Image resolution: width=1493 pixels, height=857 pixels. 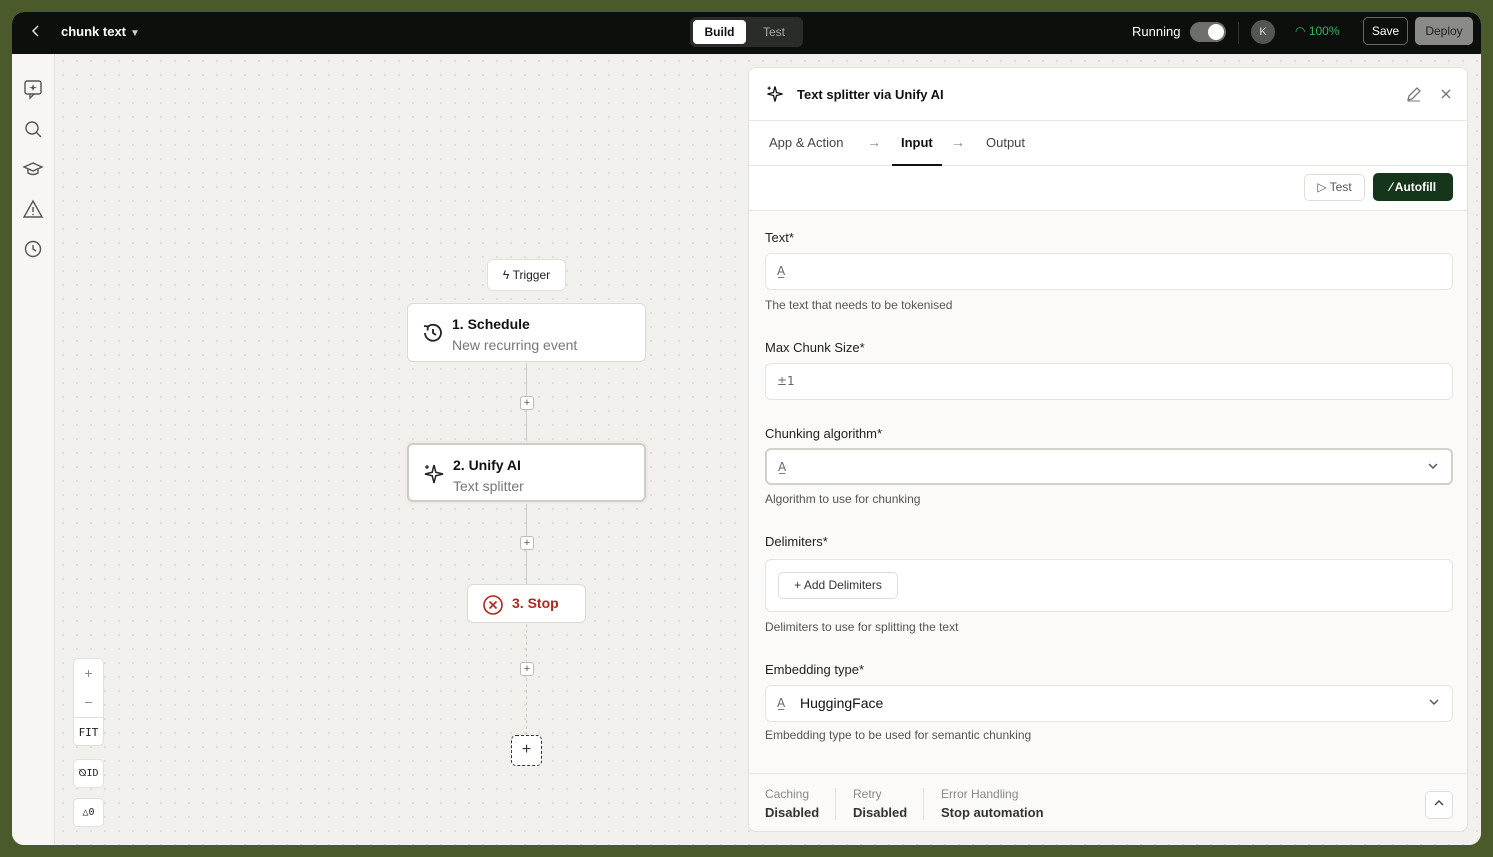 I want to click on zoom-fit-button: FIT, so click(x=88, y=731).